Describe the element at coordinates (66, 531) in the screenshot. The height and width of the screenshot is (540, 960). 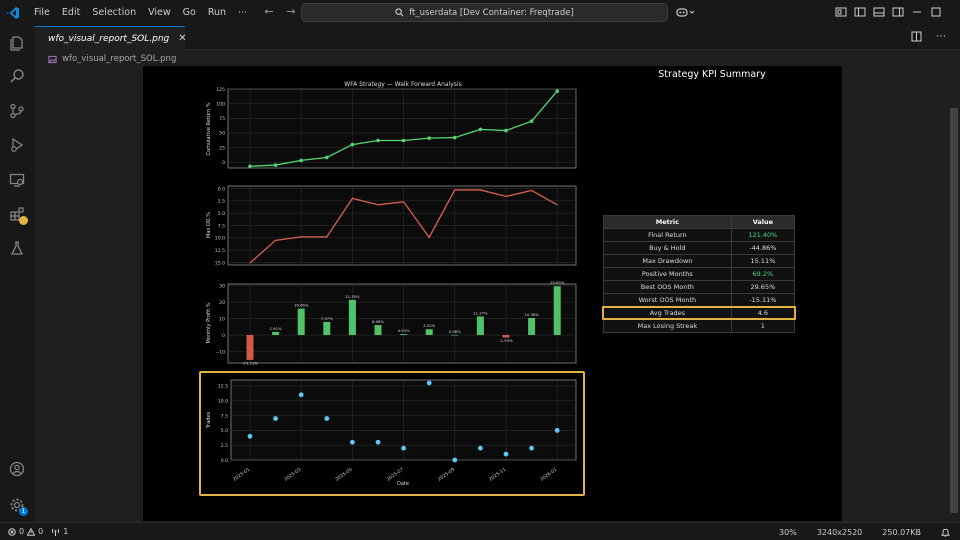
I see `ports-count: 1` at that location.